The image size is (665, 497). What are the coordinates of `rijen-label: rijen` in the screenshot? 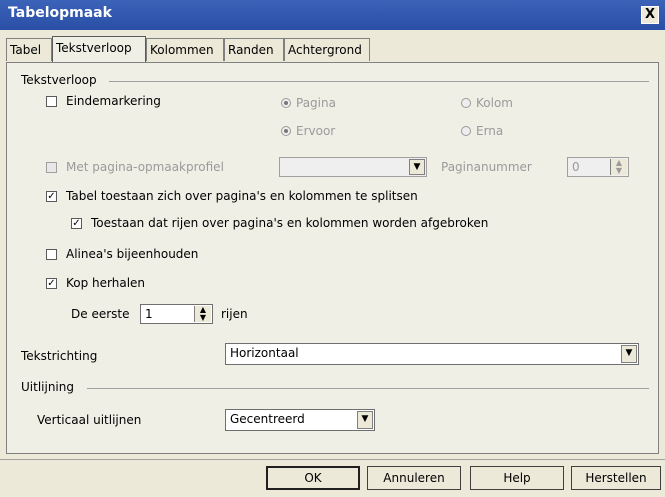 It's located at (234, 314).